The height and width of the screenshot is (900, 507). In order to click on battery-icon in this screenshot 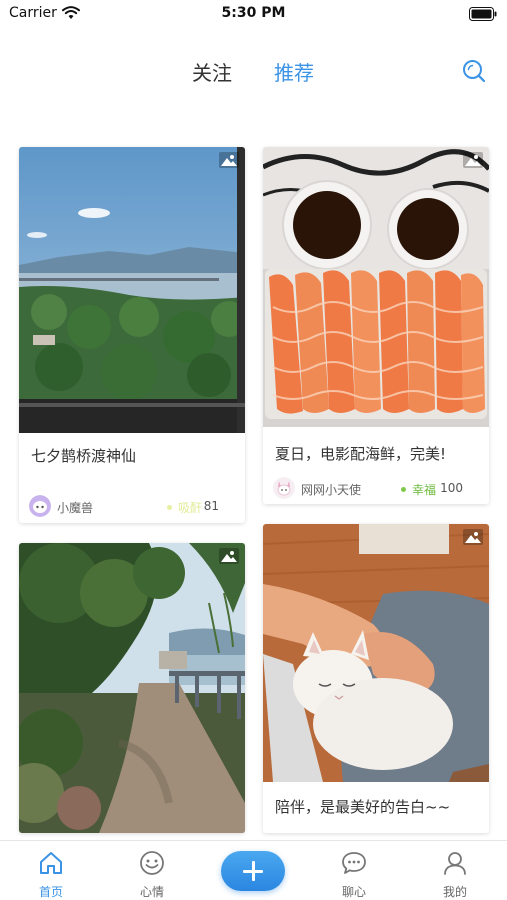, I will do `click(483, 14)`.